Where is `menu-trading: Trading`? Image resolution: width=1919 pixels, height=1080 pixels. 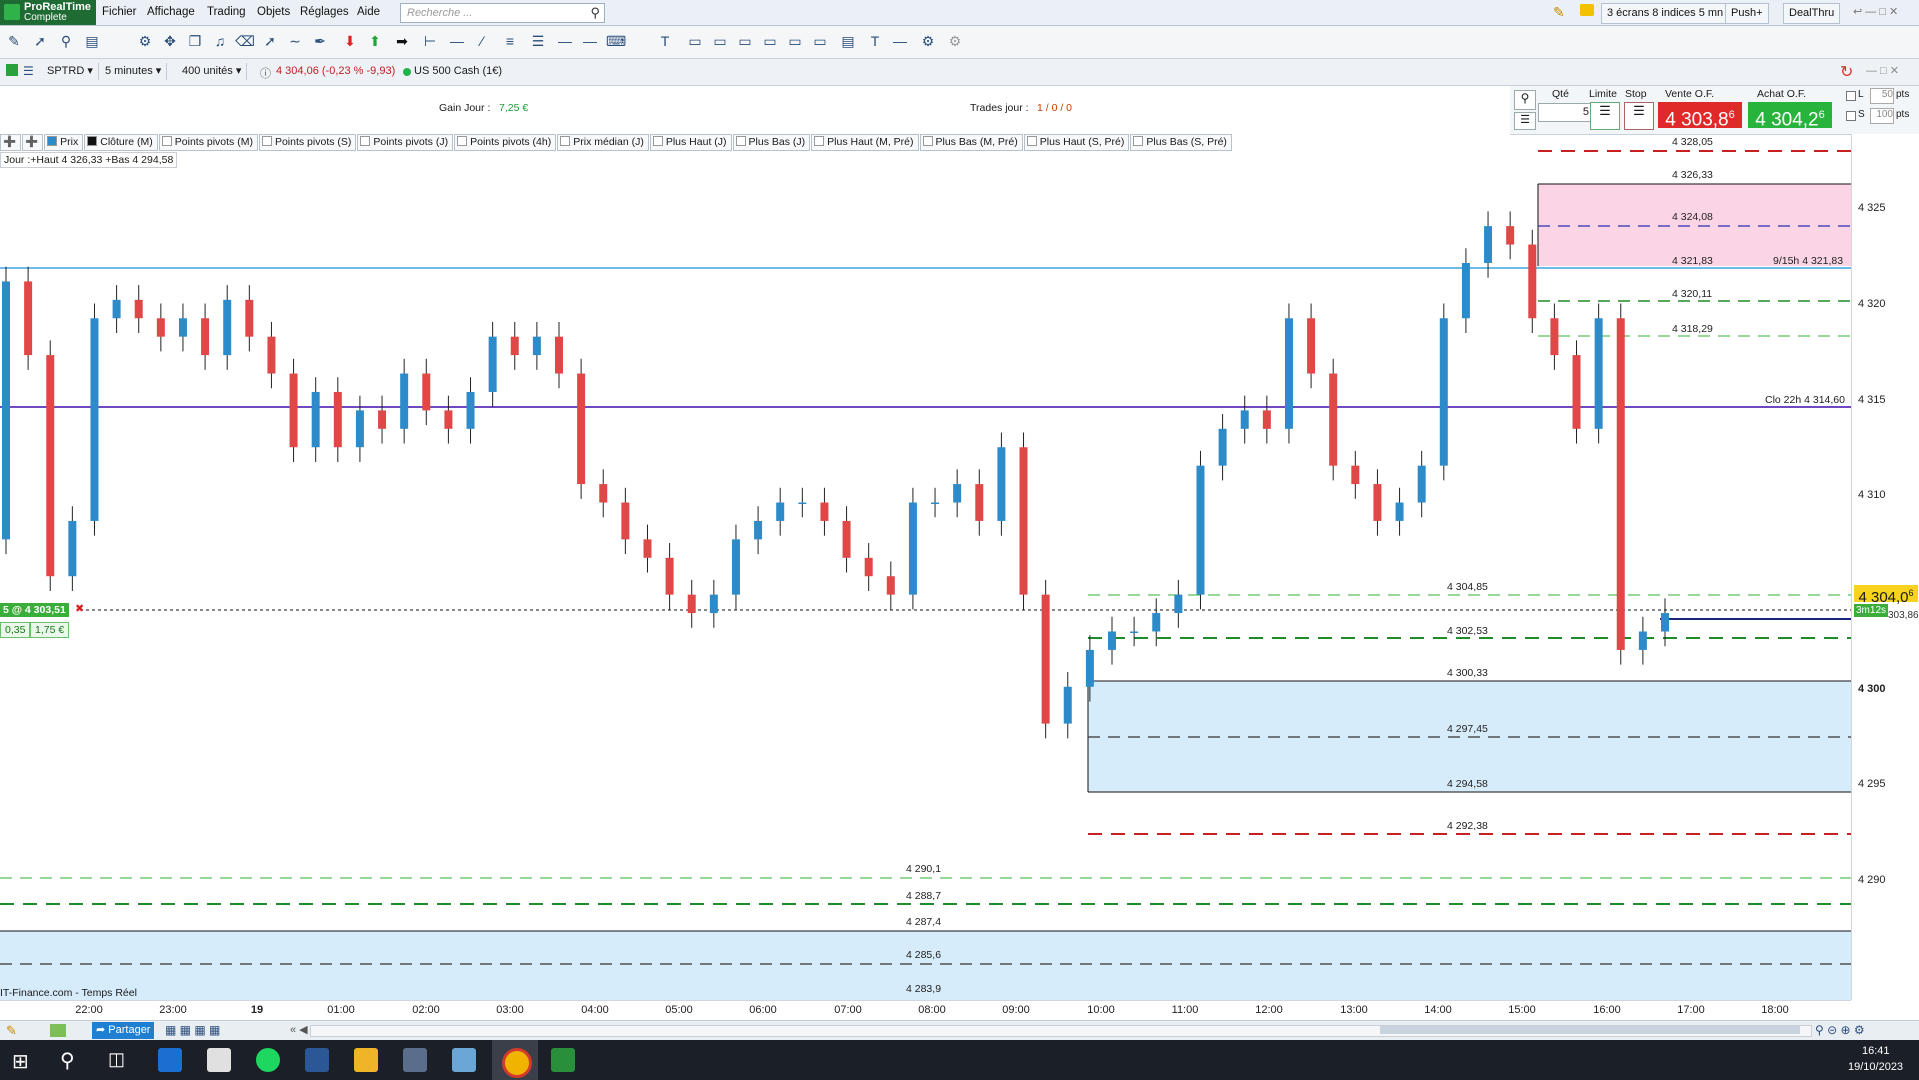
menu-trading: Trading is located at coordinates (226, 12).